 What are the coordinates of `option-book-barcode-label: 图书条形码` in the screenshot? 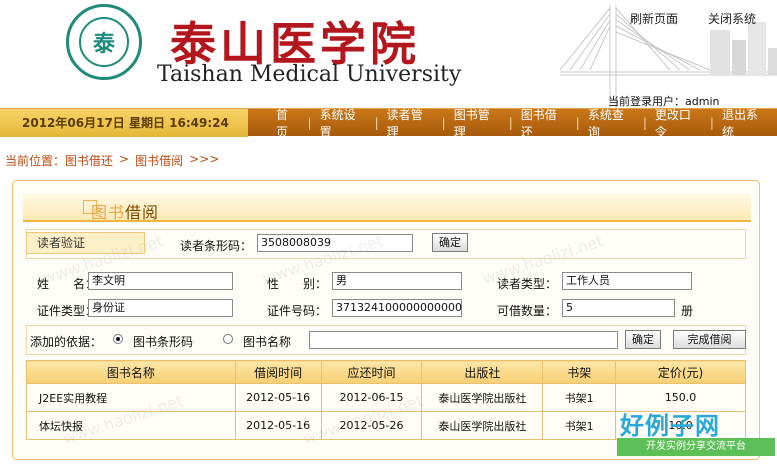 It's located at (163, 342).